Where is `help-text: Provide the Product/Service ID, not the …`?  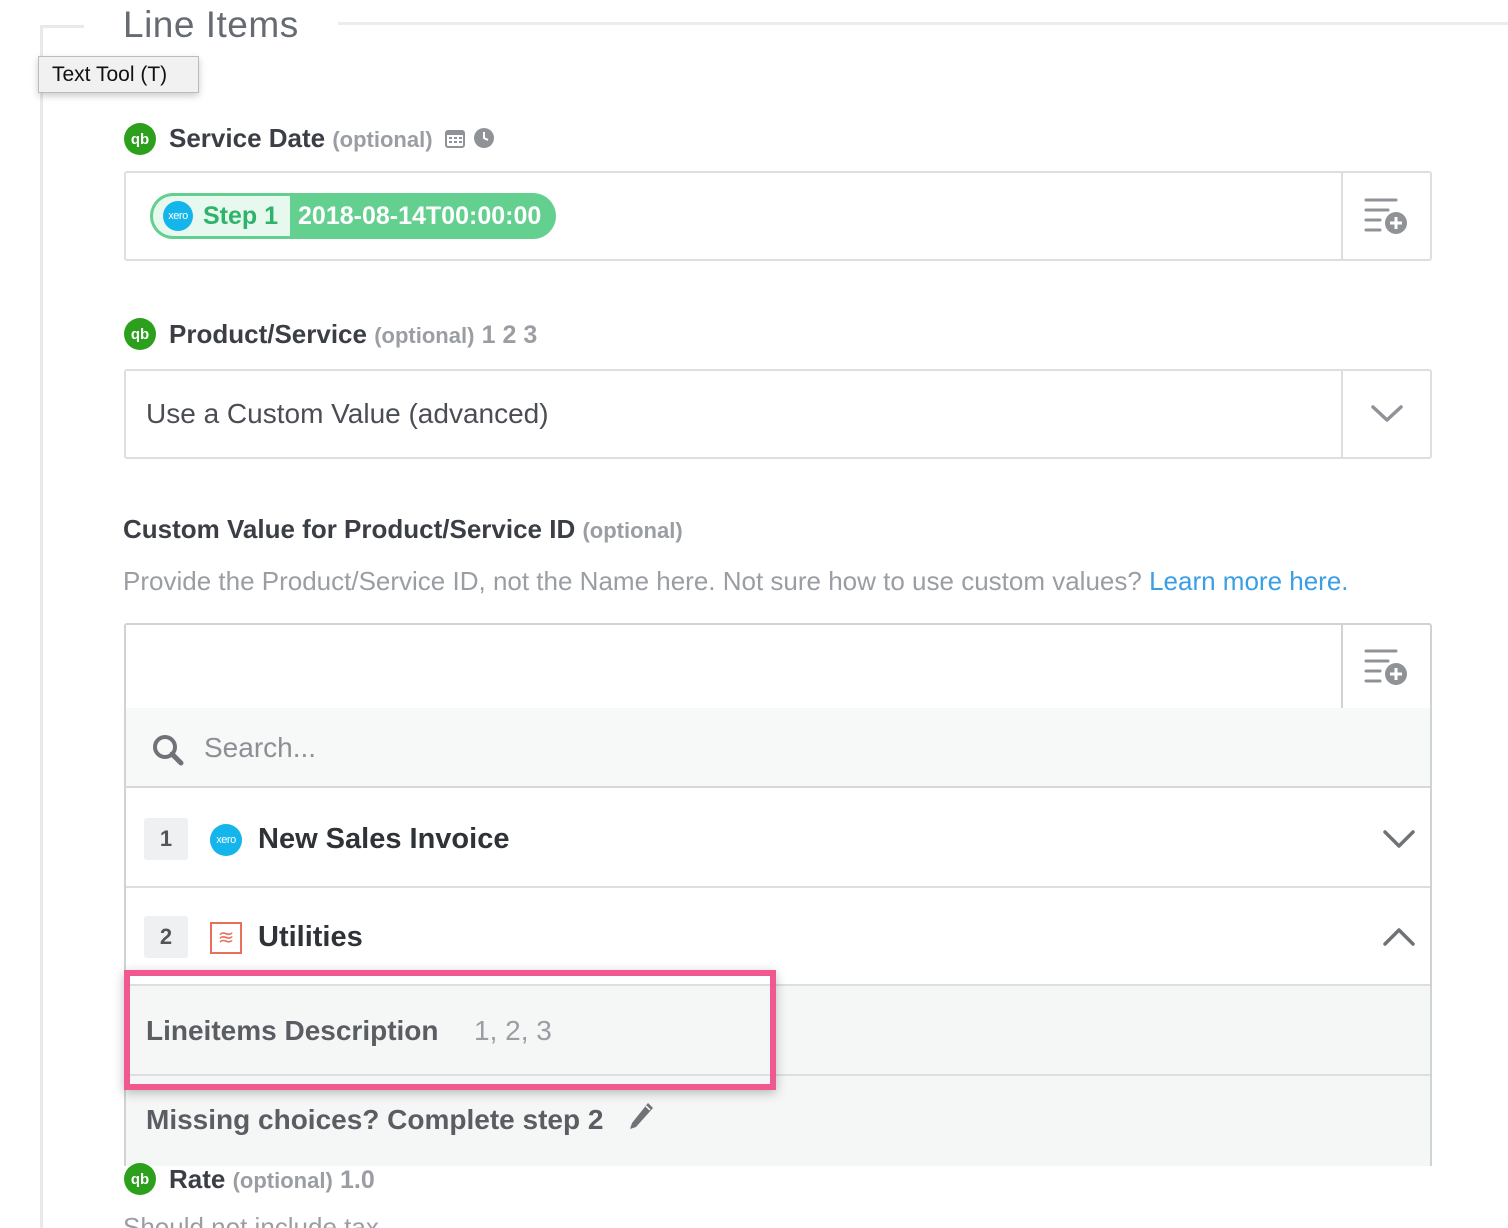
help-text: Provide the Product/Service ID, not the … is located at coordinates (736, 581).